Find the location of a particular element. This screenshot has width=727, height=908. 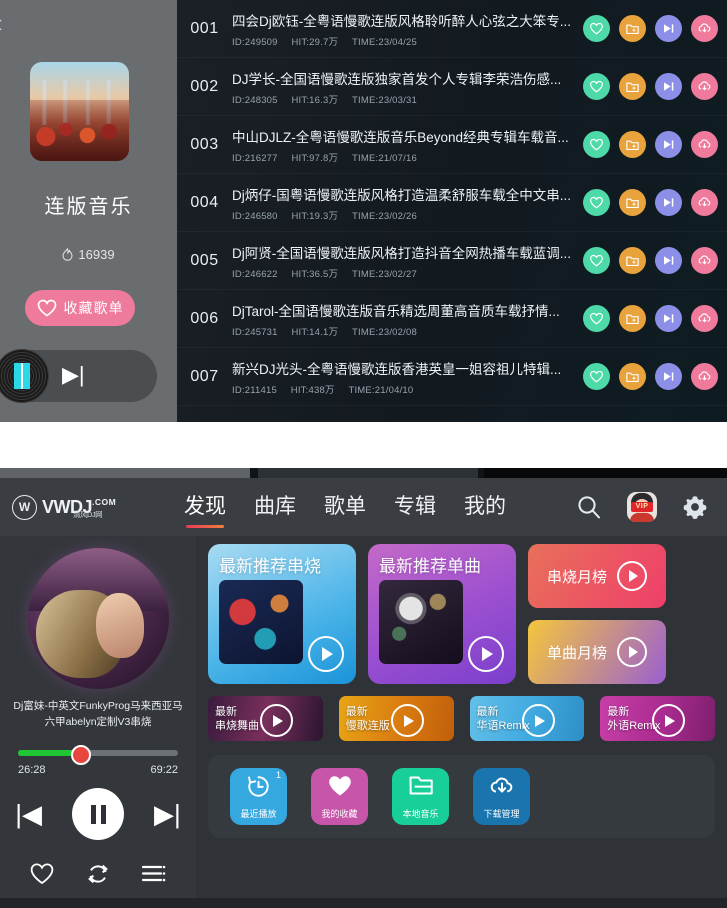

vinyl-pause-icon is located at coordinates (24, 376).